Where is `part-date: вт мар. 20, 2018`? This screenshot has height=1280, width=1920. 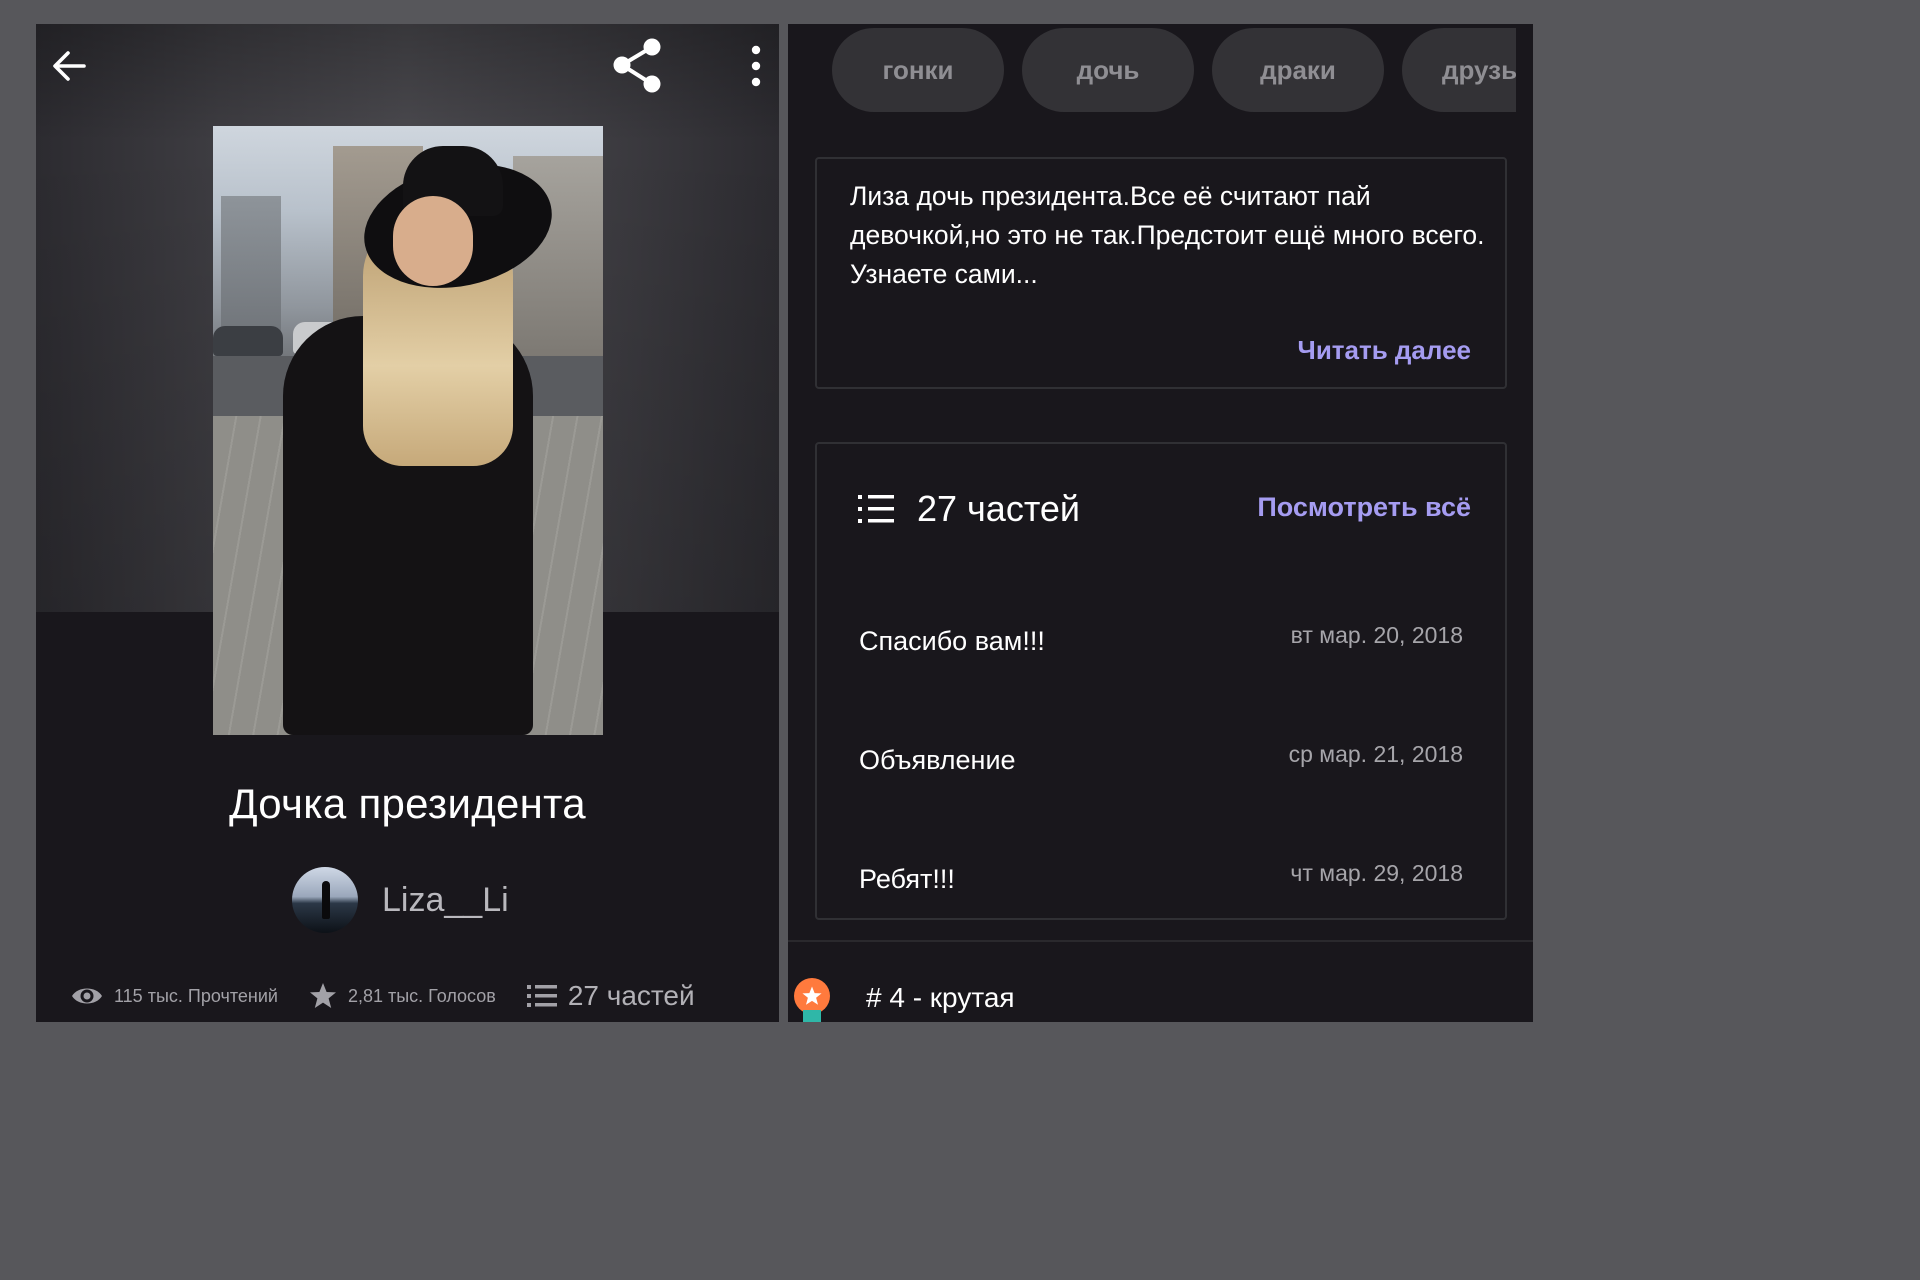
part-date: вт мар. 20, 2018 is located at coordinates (1376, 635).